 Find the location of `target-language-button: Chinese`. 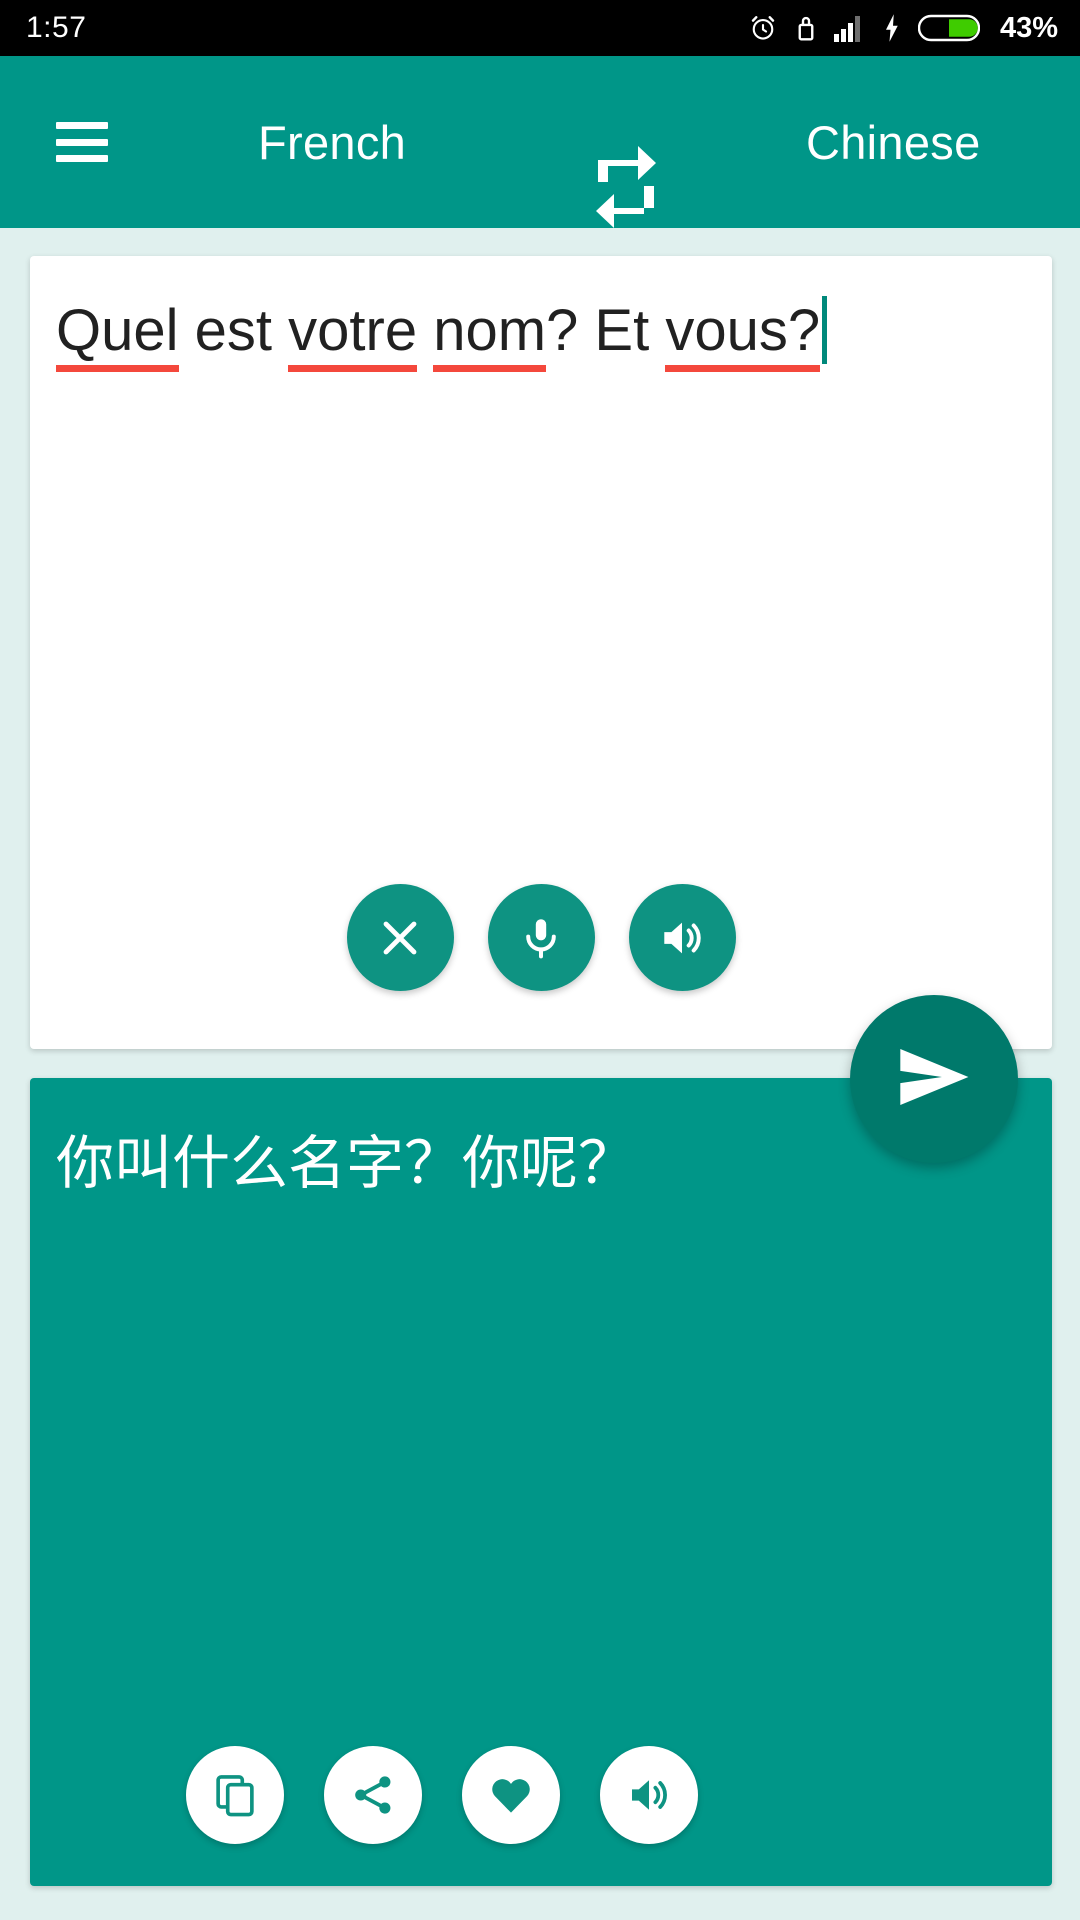

target-language-button: Chinese is located at coordinates (893, 142).